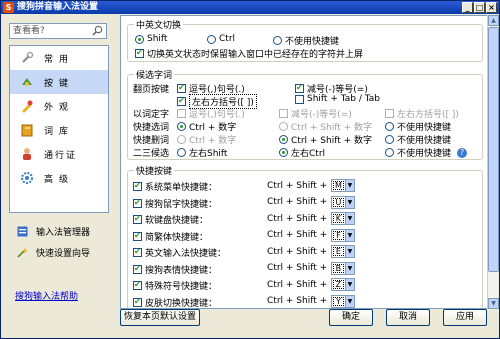 The height and width of the screenshot is (339, 500). I want to click on nav-label: 词库, so click(59, 131).